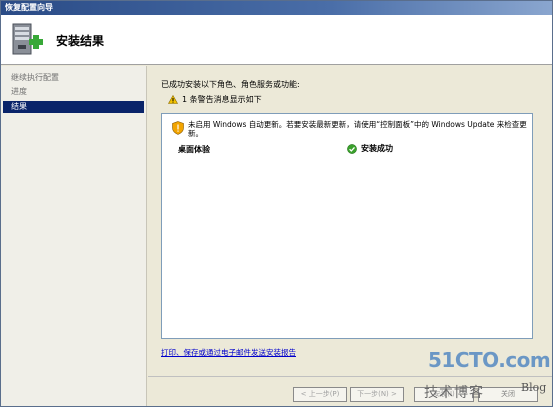 The width and height of the screenshot is (557, 411). I want to click on print-report-link: 打印、保存或通过电子邮件发送安装报告, so click(228, 352).